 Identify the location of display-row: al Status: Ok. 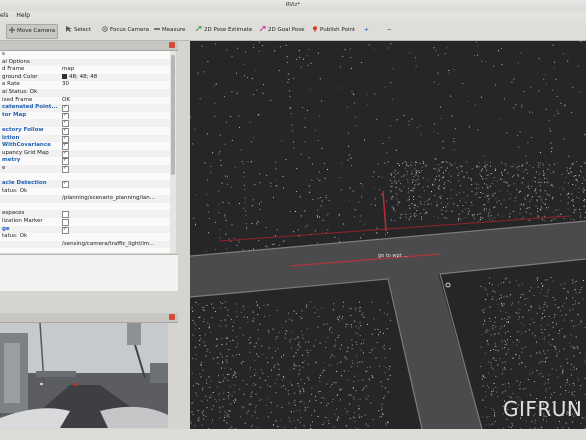
(85, 92).